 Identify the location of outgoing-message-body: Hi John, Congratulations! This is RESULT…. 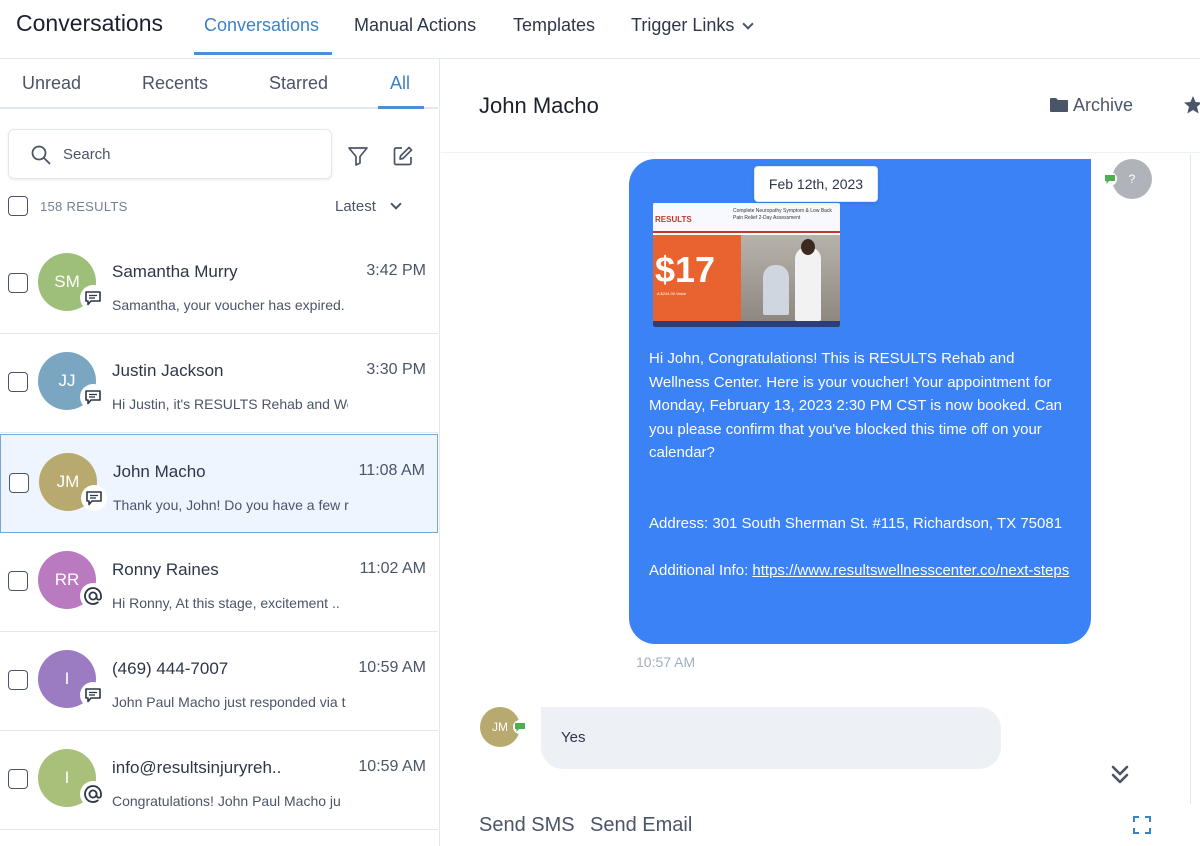
(856, 465).